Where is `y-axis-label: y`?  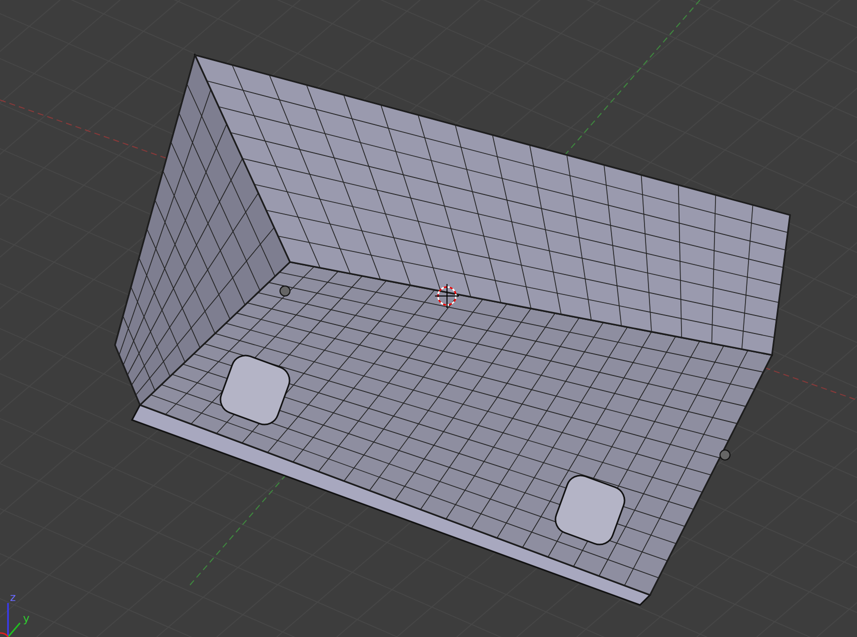
y-axis-label: y is located at coordinates (26, 618).